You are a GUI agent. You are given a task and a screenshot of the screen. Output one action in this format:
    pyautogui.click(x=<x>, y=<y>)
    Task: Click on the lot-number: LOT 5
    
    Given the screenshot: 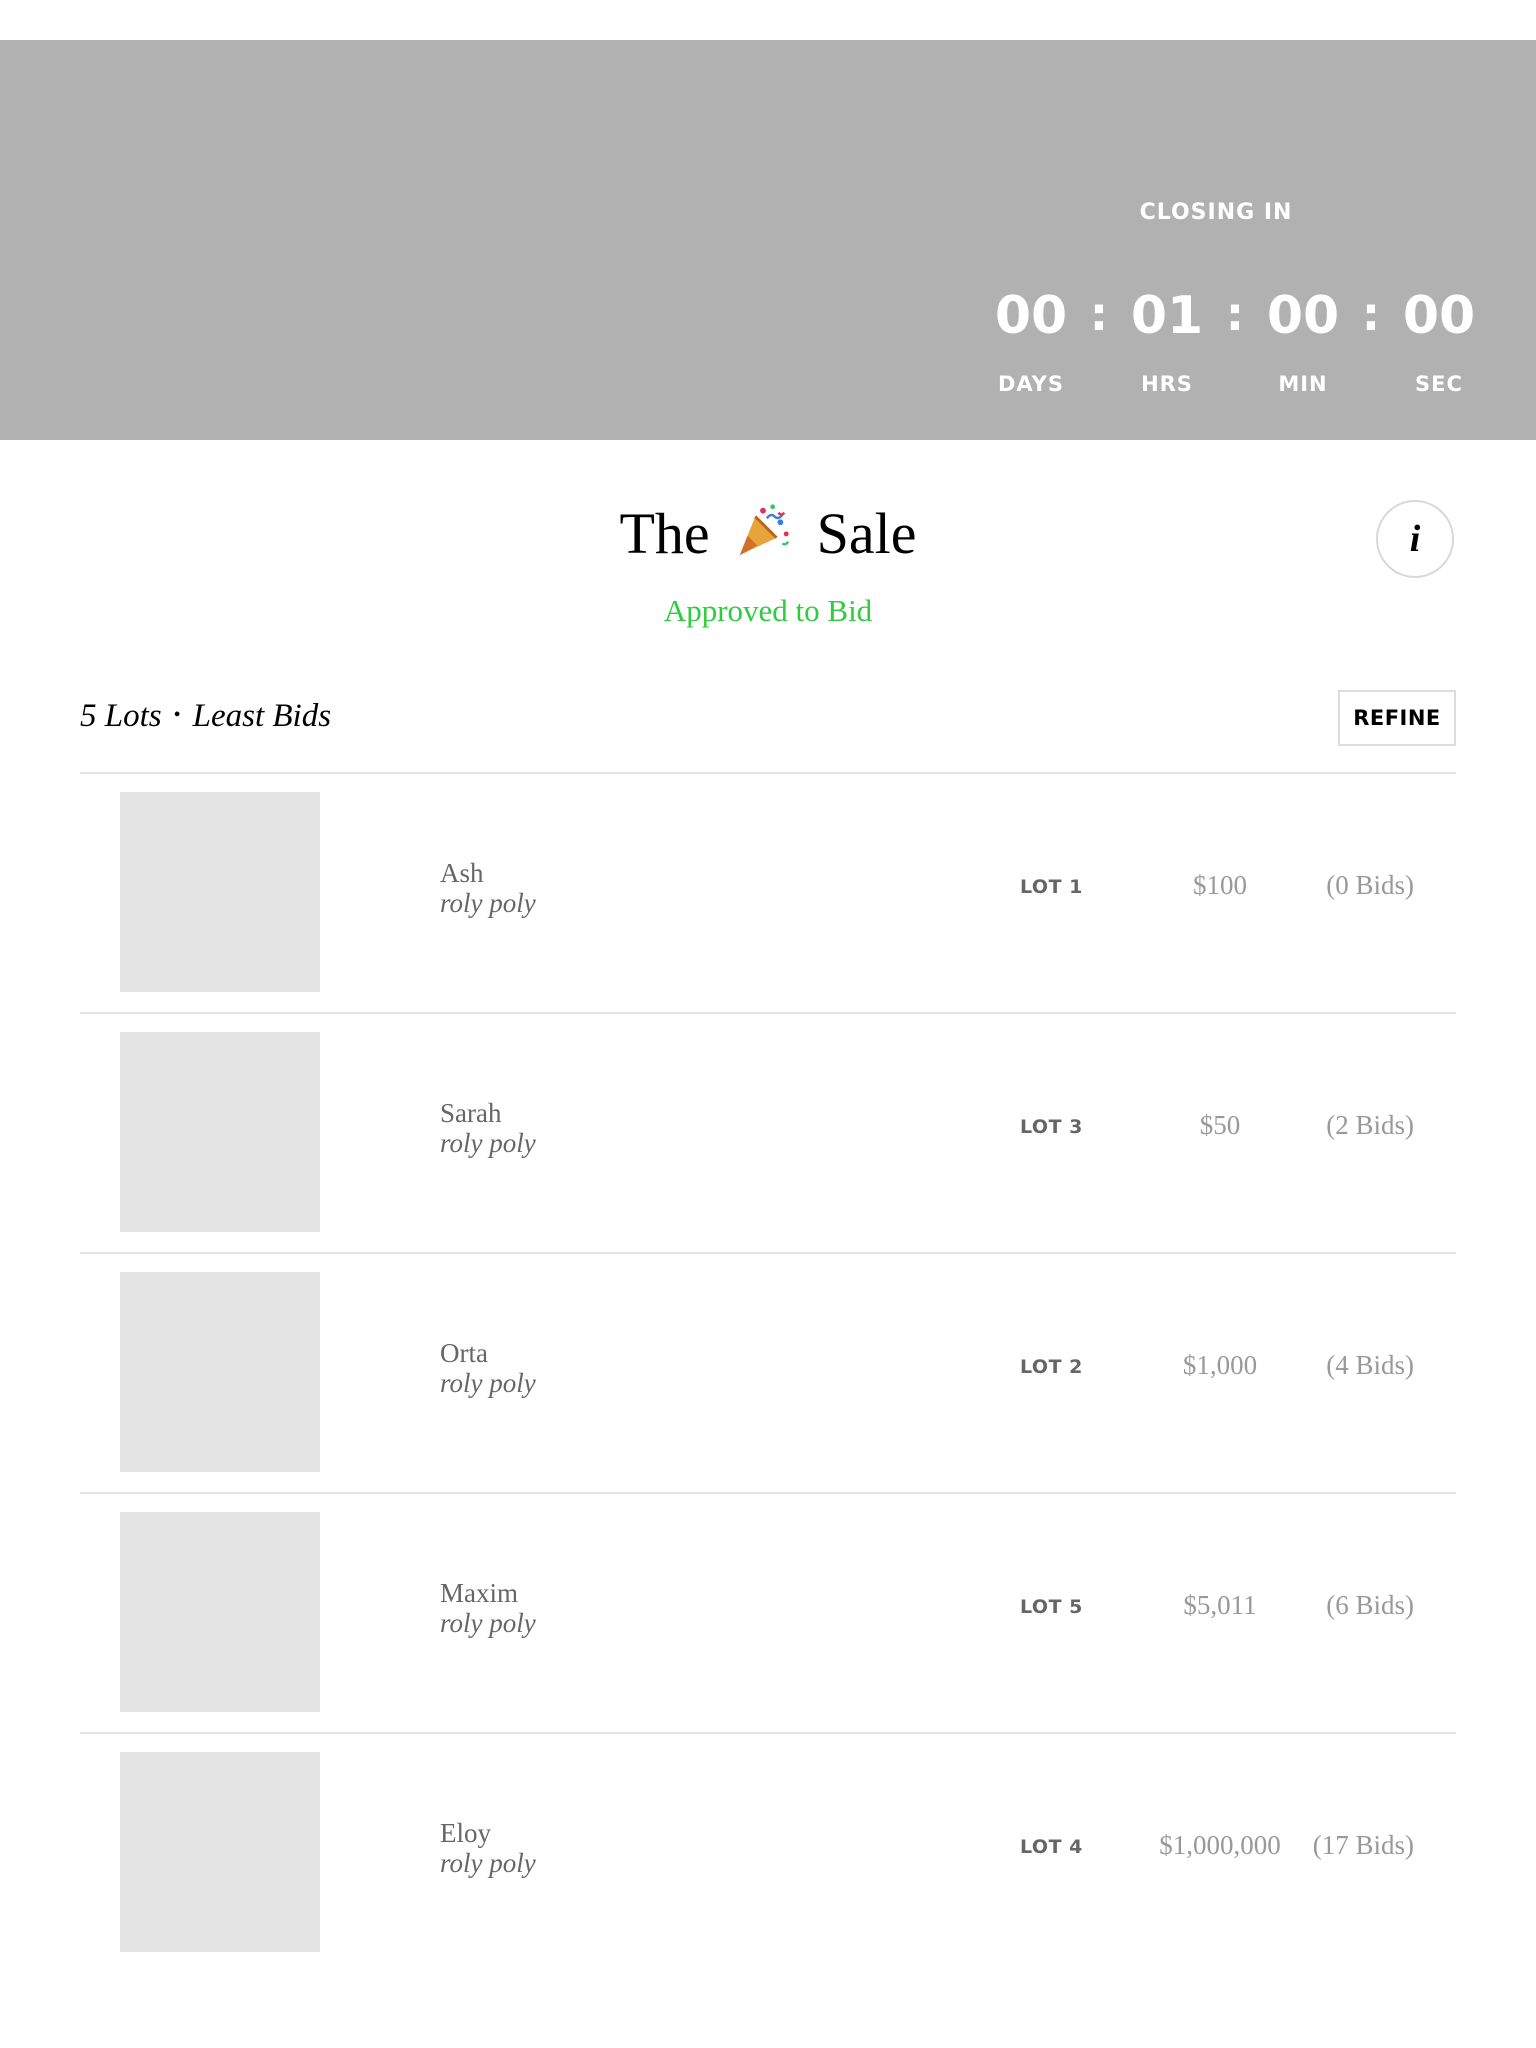 What is the action you would take?
    pyautogui.click(x=1051, y=1607)
    